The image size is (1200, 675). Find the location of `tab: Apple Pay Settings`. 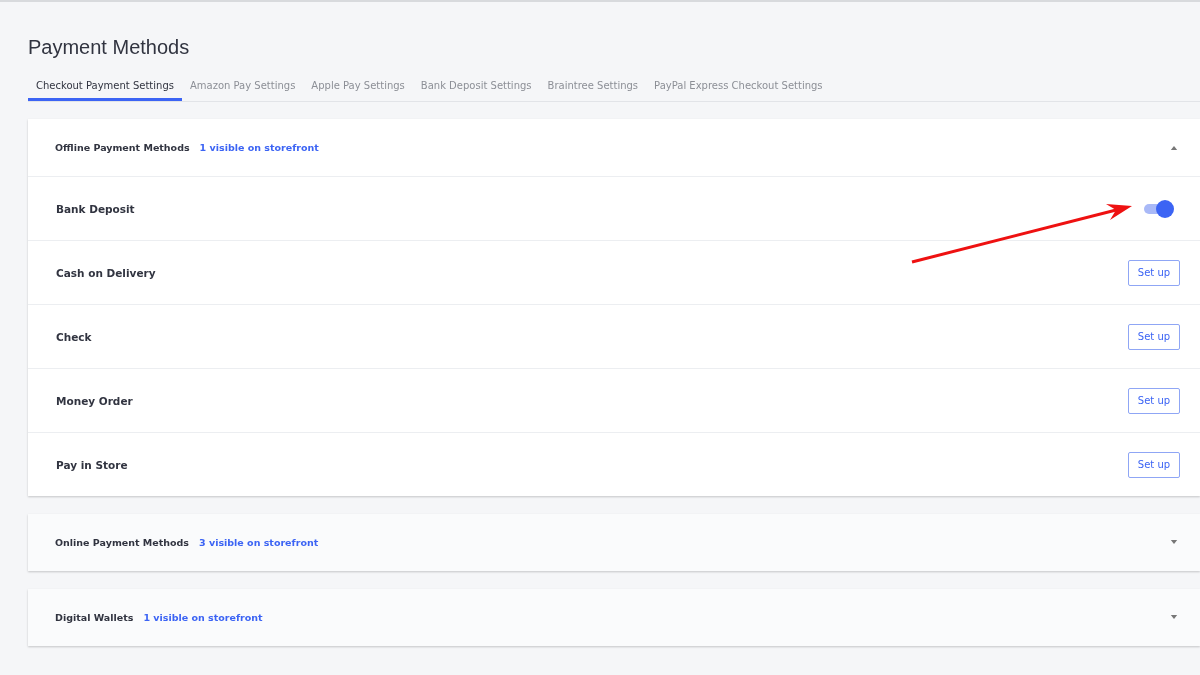

tab: Apple Pay Settings is located at coordinates (358, 88).